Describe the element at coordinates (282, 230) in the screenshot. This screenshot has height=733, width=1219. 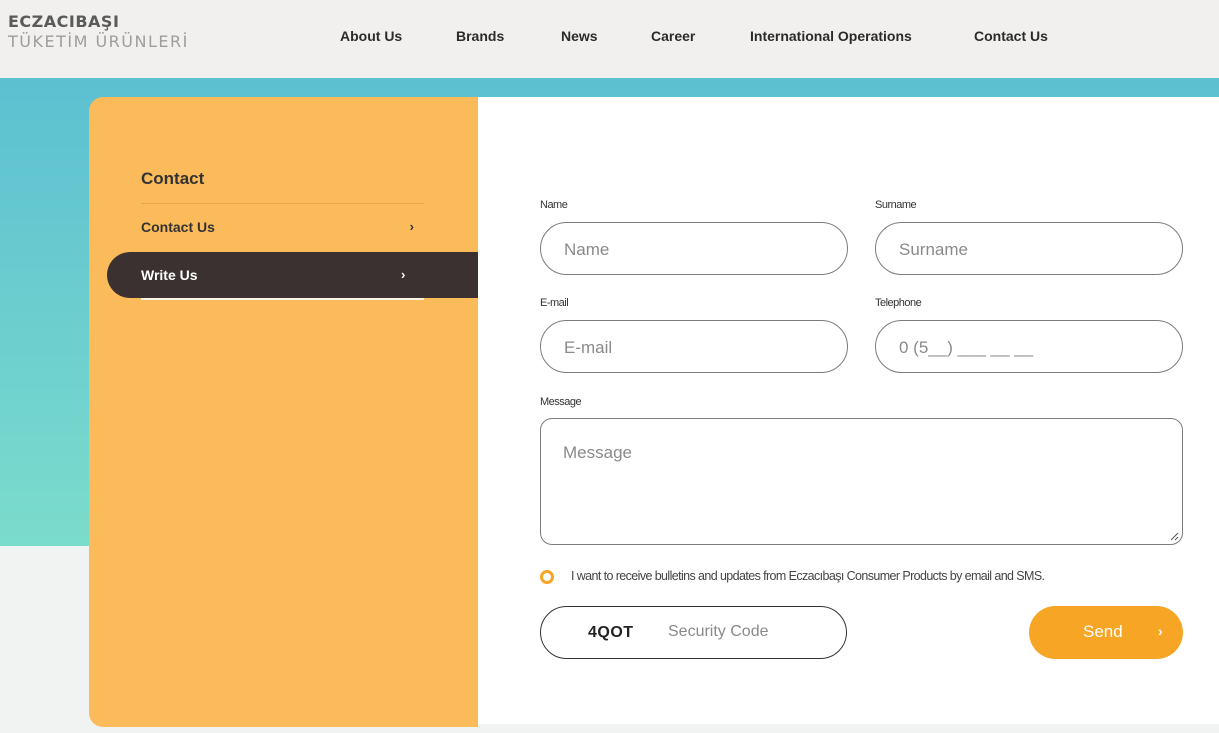
I see `sidebar-item-contact-us: Contact Us ›` at that location.